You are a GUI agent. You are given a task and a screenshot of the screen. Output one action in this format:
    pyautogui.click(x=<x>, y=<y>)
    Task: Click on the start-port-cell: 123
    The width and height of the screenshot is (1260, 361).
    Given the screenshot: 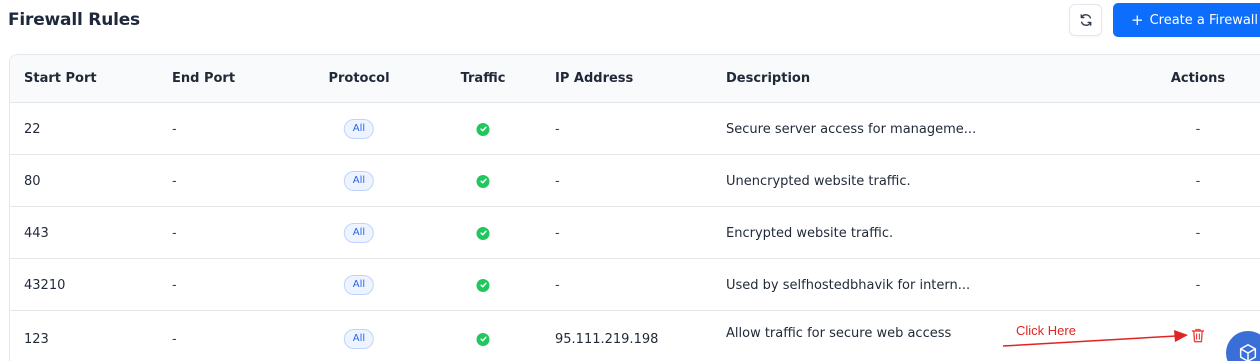 What is the action you would take?
    pyautogui.click(x=36, y=339)
    